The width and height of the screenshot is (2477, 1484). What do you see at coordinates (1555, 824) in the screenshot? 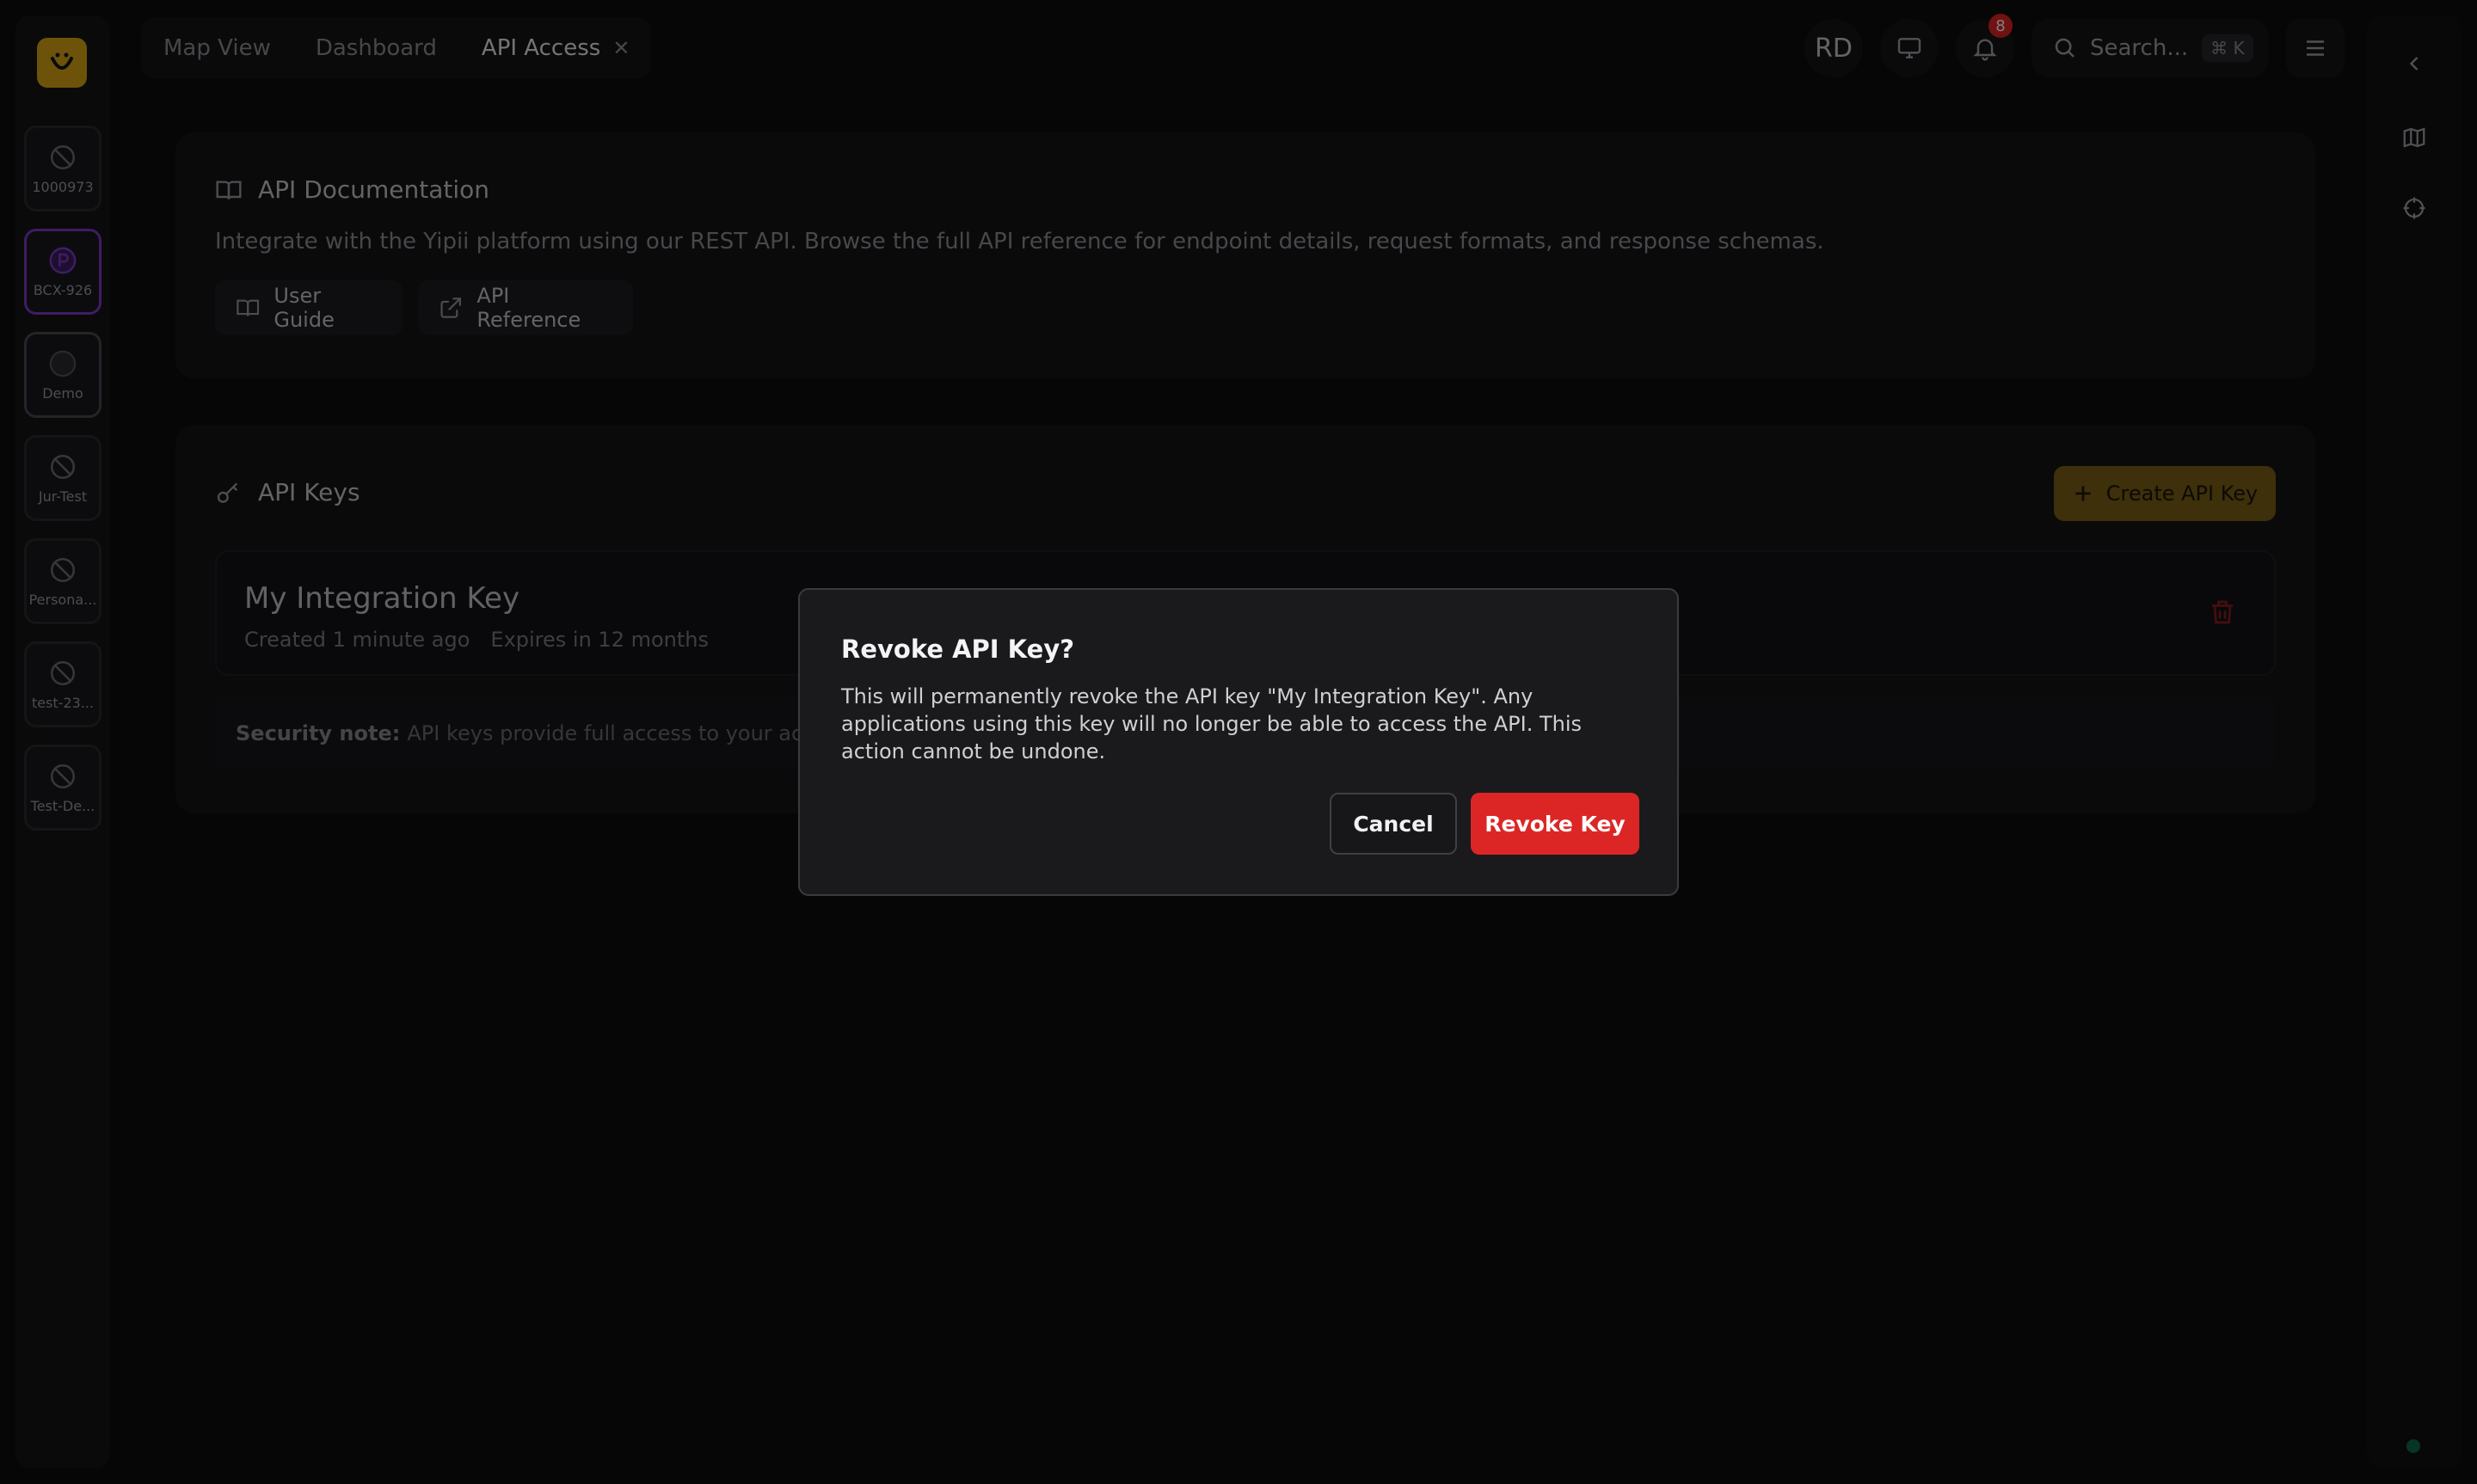
I see `revoke-key-button: Revoke Key` at bounding box center [1555, 824].